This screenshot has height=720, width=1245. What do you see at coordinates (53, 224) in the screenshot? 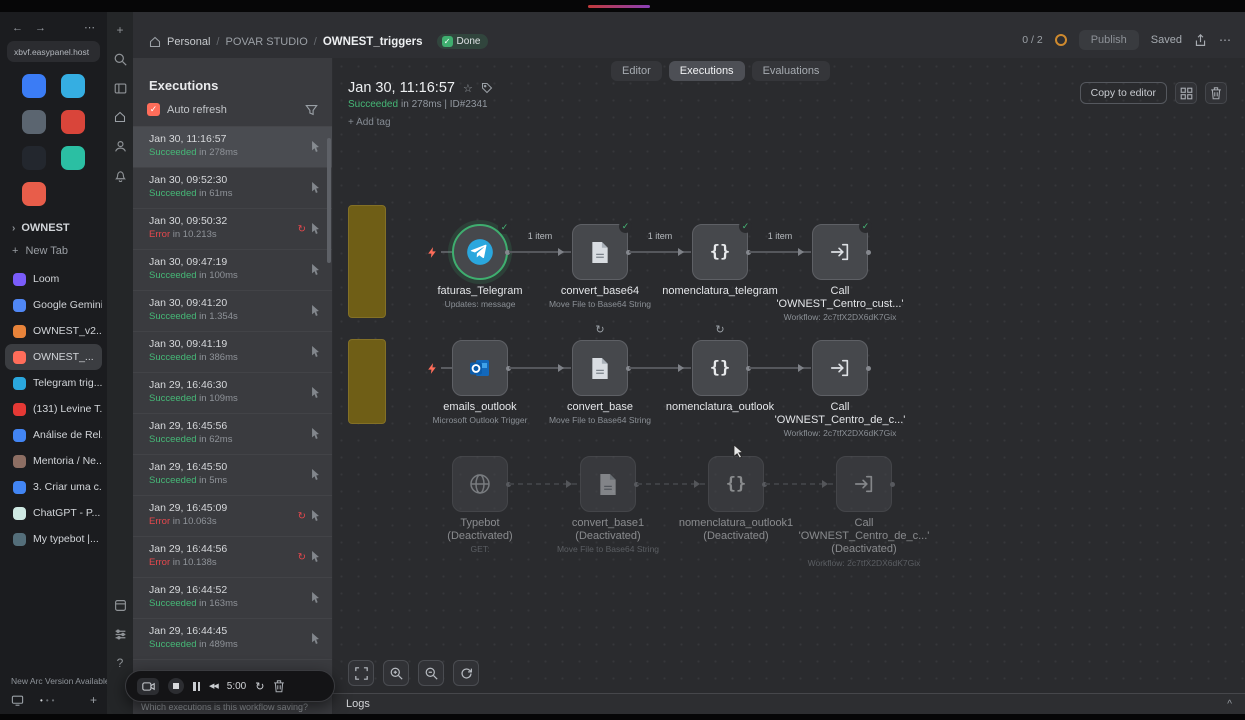
I see `tab-group-ownest: › OWNEST` at bounding box center [53, 224].